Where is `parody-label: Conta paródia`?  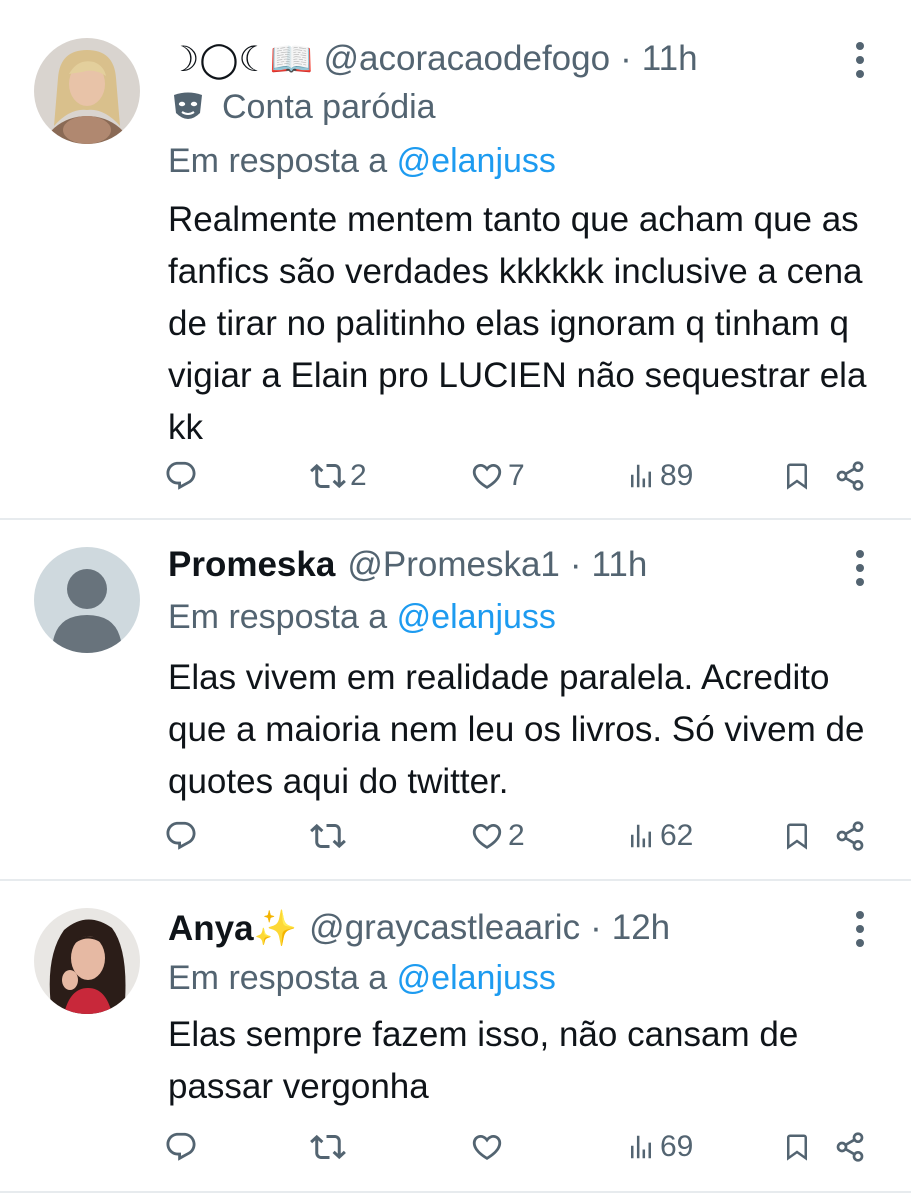
parody-label: Conta paródia is located at coordinates (302, 107).